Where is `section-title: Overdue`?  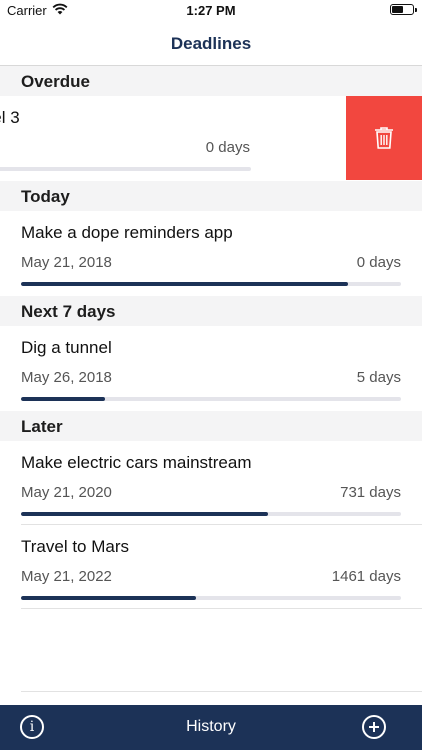 section-title: Overdue is located at coordinates (55, 81).